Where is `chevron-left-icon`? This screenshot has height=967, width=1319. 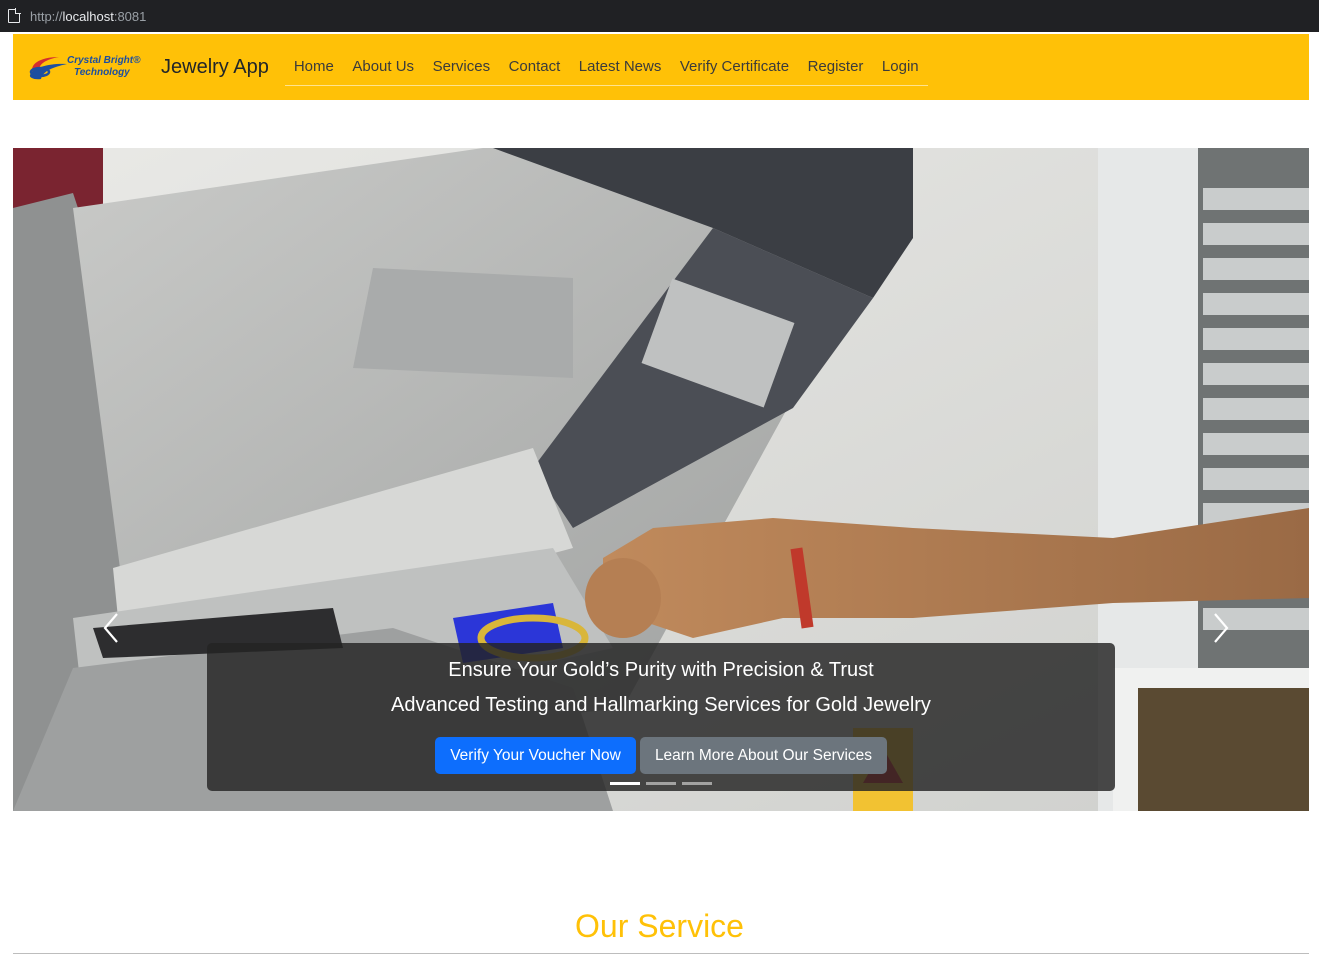 chevron-left-icon is located at coordinates (111, 628).